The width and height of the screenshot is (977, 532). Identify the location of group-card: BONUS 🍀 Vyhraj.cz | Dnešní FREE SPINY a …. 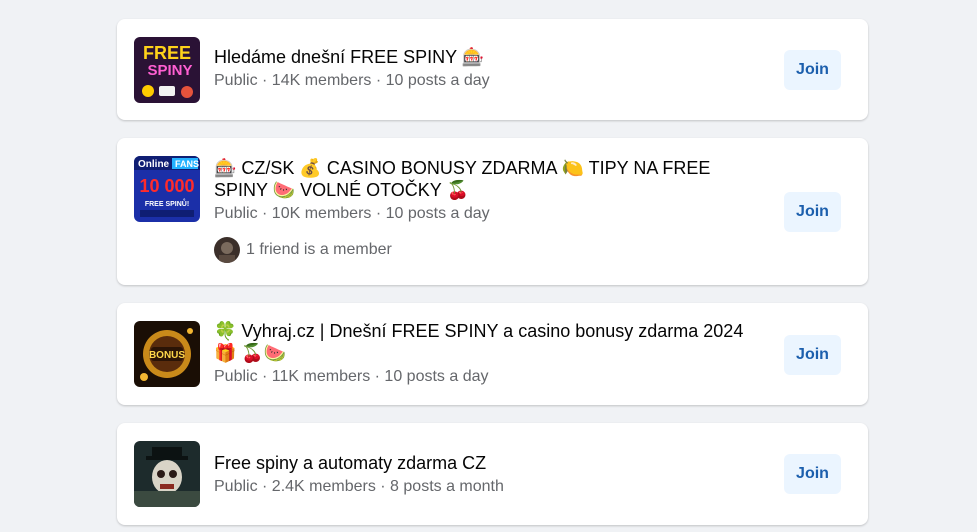
(492, 354).